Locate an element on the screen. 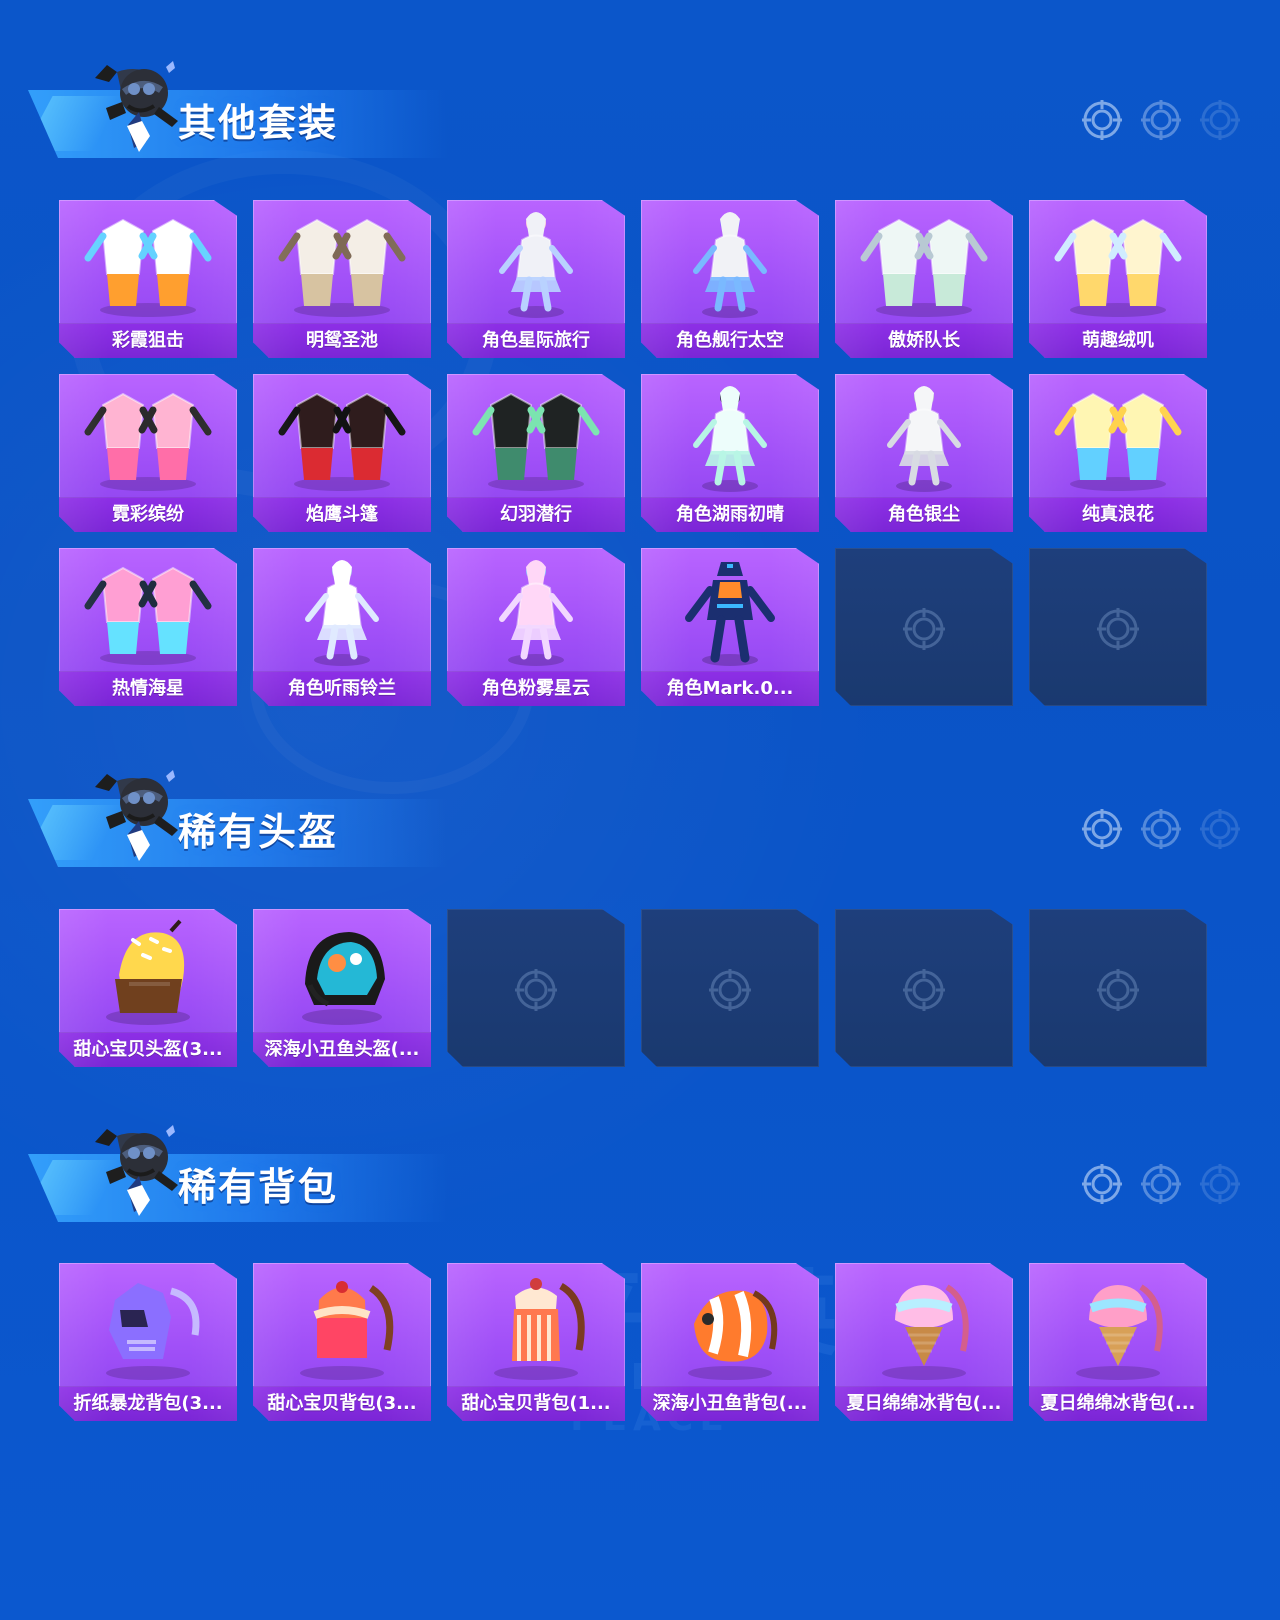  item-label-bar: 萌趣绒叽 is located at coordinates (1118, 340).